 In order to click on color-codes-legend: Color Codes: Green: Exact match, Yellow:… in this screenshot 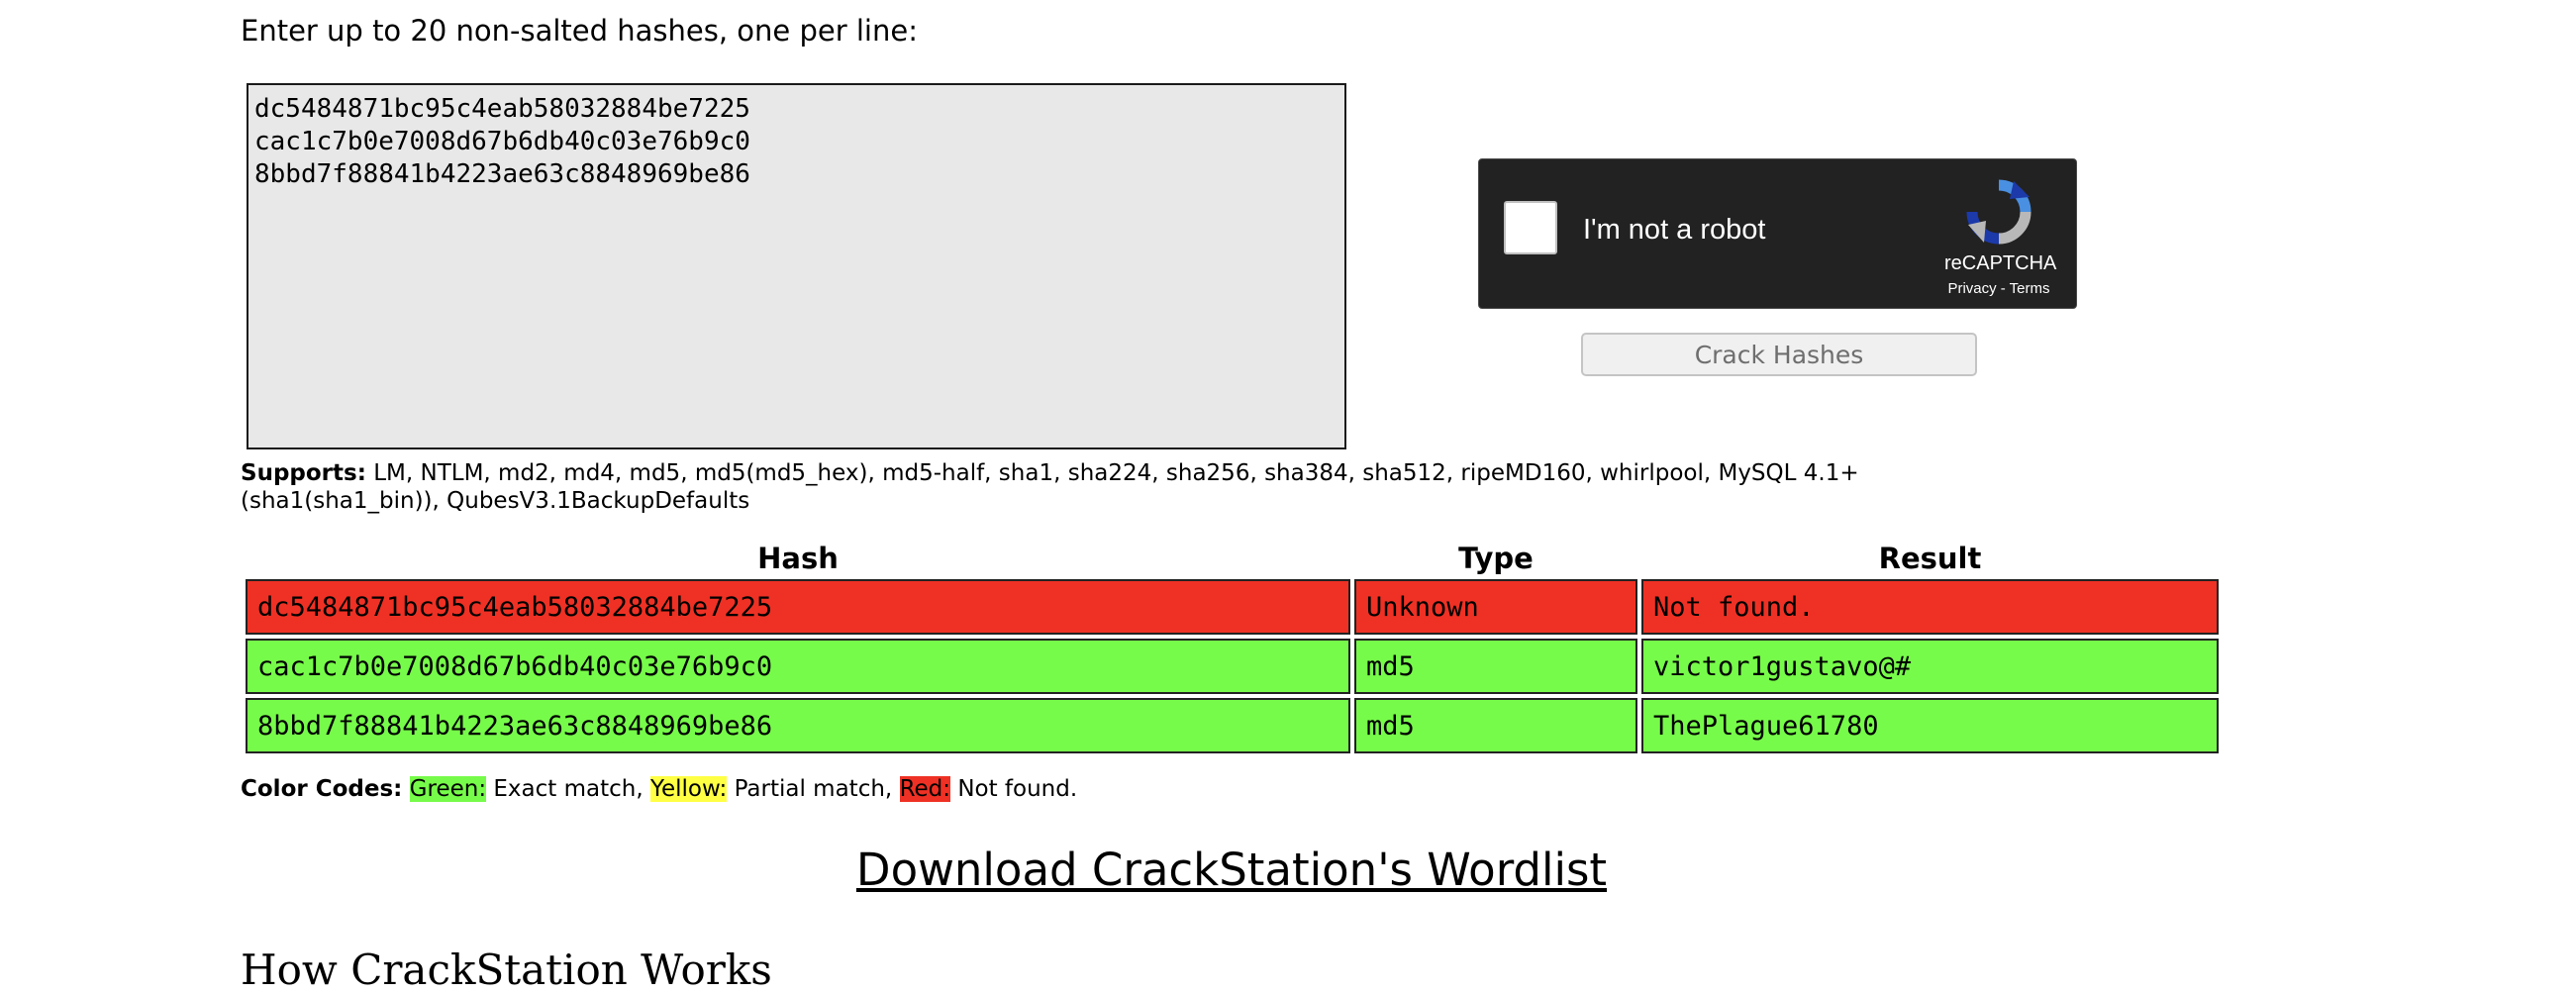, I will do `click(659, 789)`.